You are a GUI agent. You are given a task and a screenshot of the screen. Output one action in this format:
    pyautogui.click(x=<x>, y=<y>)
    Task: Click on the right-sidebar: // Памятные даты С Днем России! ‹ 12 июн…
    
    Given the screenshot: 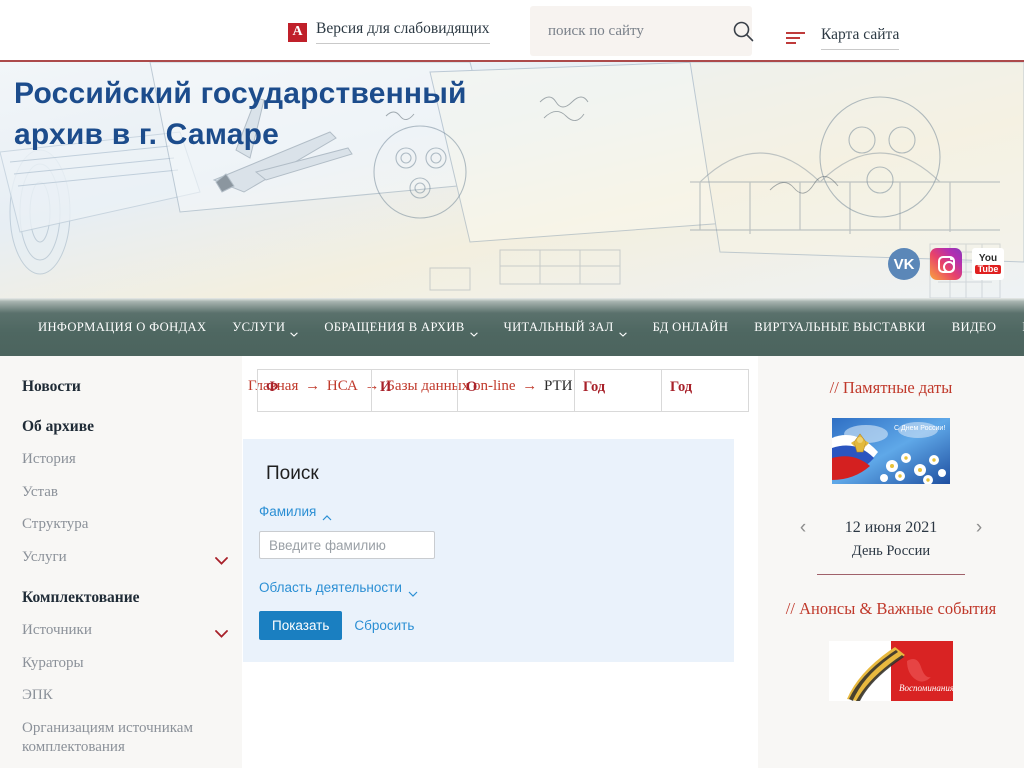 What is the action you would take?
    pyautogui.click(x=891, y=562)
    